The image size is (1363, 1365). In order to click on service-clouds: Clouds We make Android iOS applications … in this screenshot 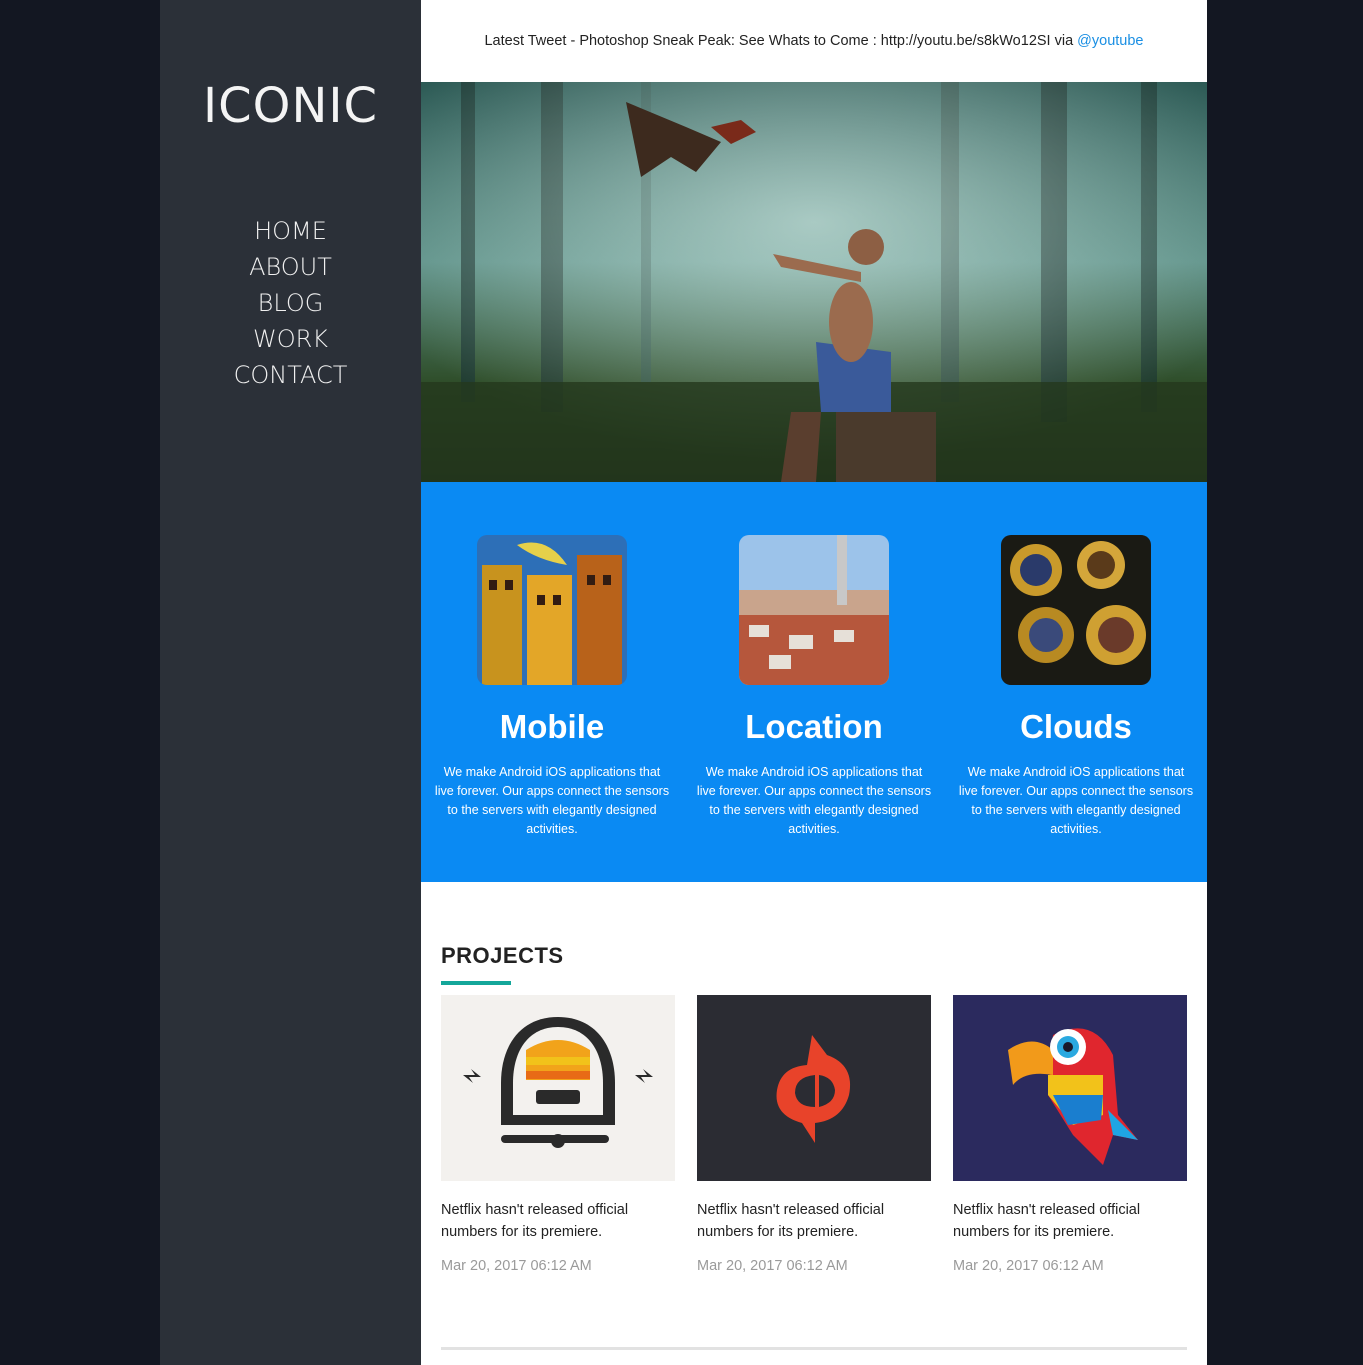, I will do `click(1076, 687)`.